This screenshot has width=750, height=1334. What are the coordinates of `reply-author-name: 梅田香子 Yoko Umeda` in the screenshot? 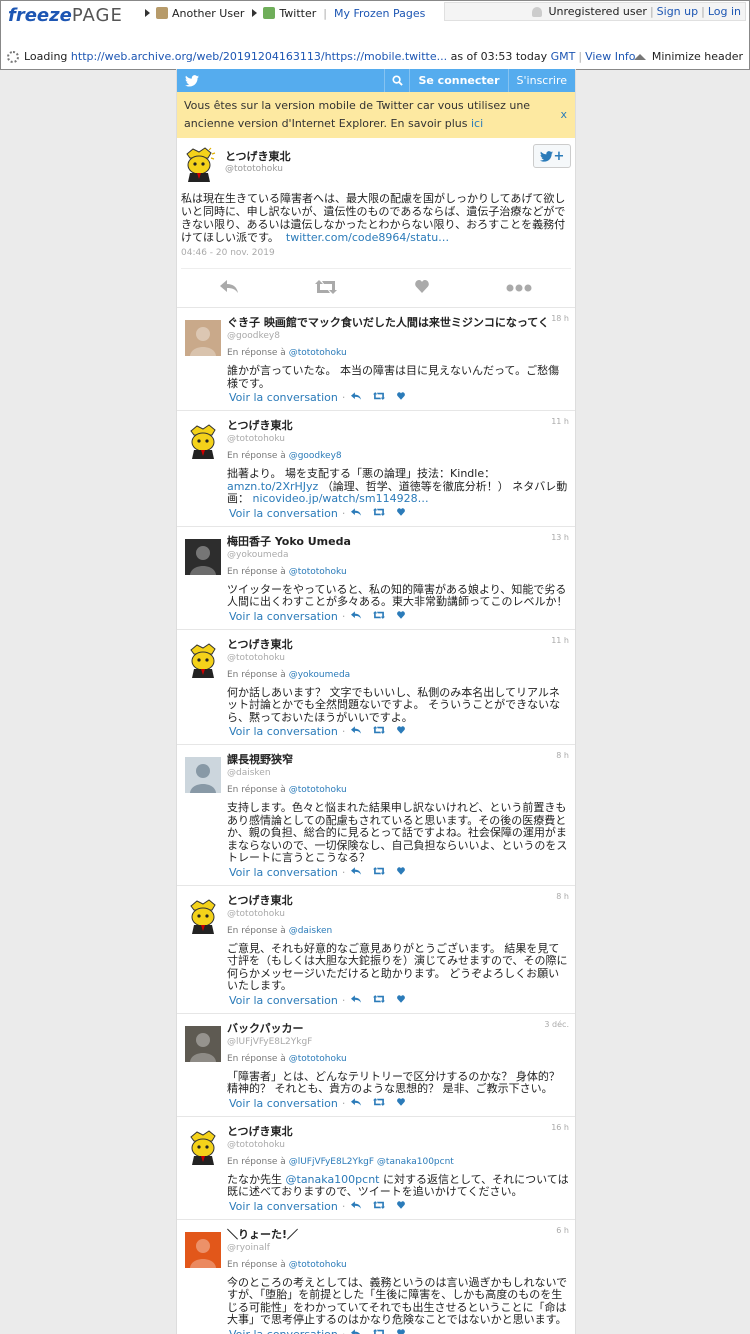 It's located at (289, 541).